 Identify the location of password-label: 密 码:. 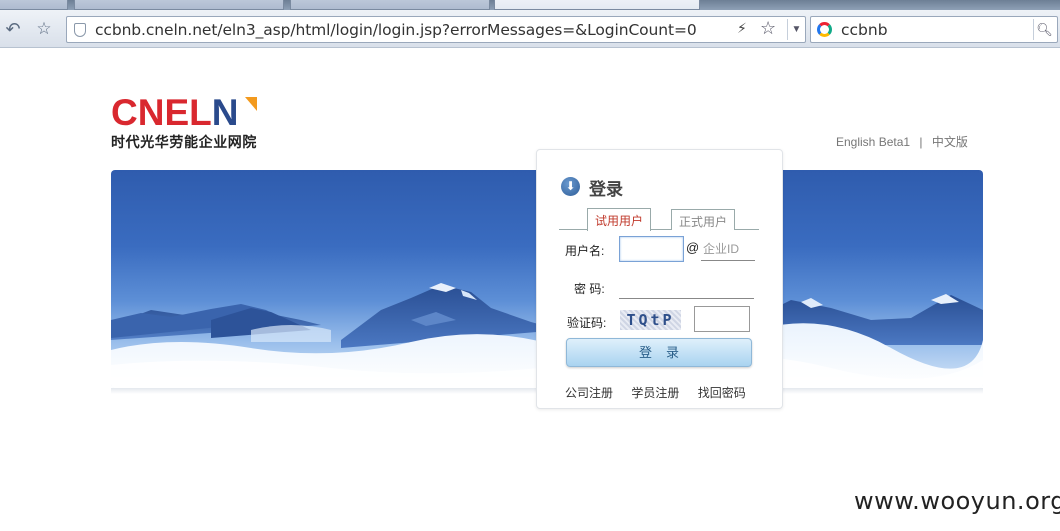
(589, 289).